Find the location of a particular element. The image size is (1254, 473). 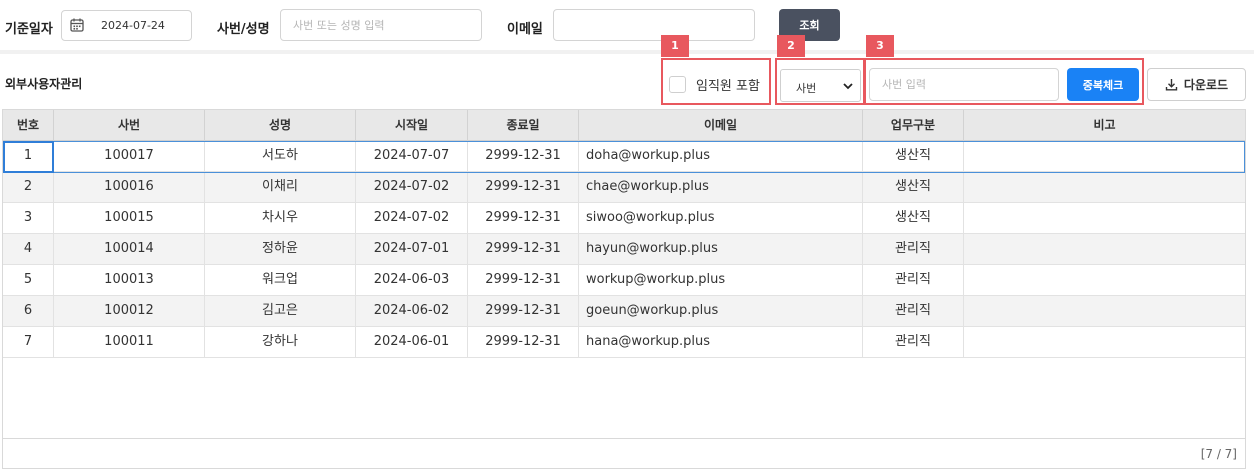

filter-bar: 기준일자 2024-07-24 사번/성명 이메일 조회 is located at coordinates (627, 25).